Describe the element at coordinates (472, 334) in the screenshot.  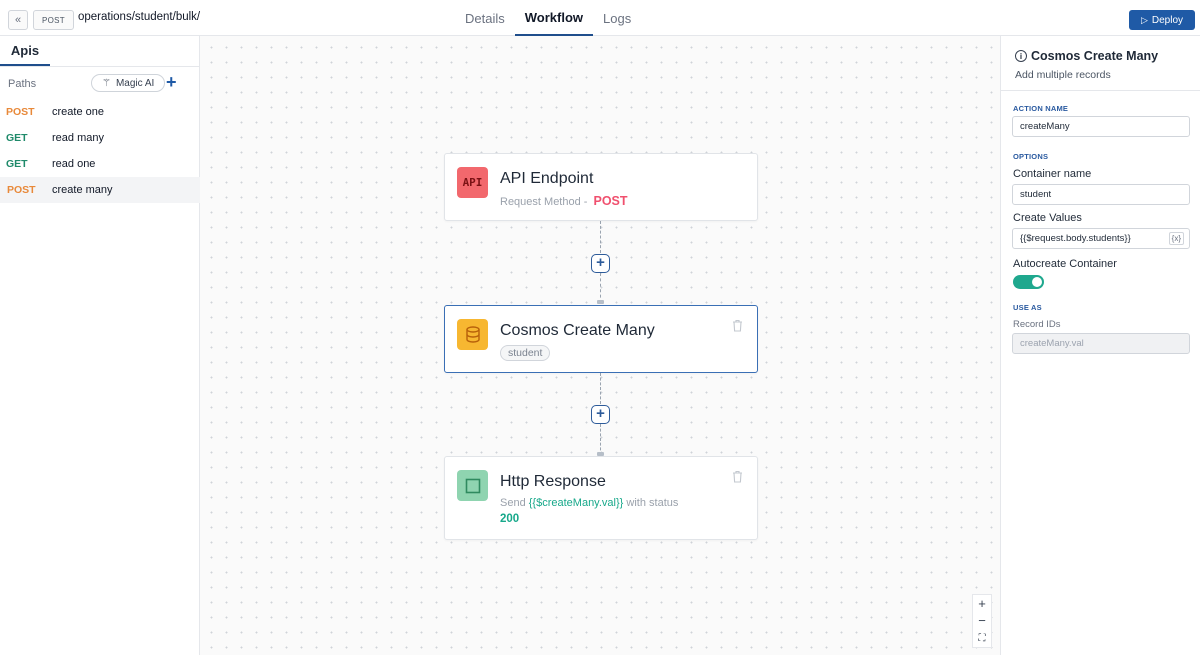
I see `database-icon` at that location.